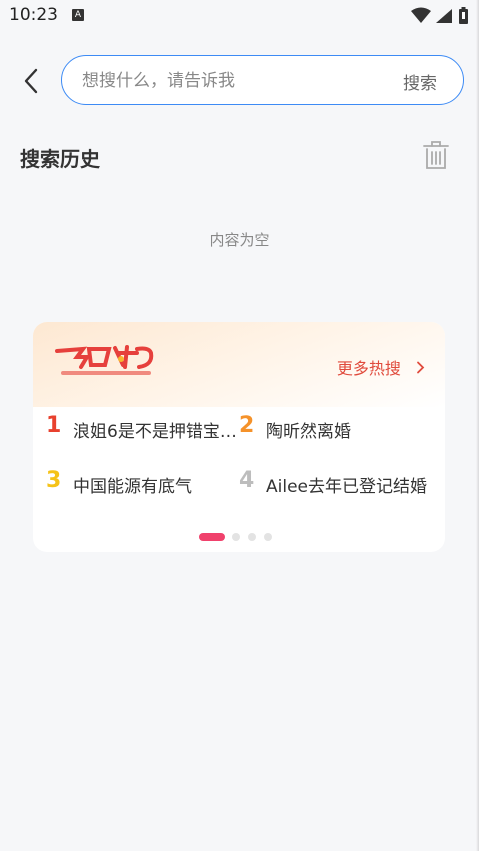  I want to click on empty-history-text: 内容为空, so click(239, 240).